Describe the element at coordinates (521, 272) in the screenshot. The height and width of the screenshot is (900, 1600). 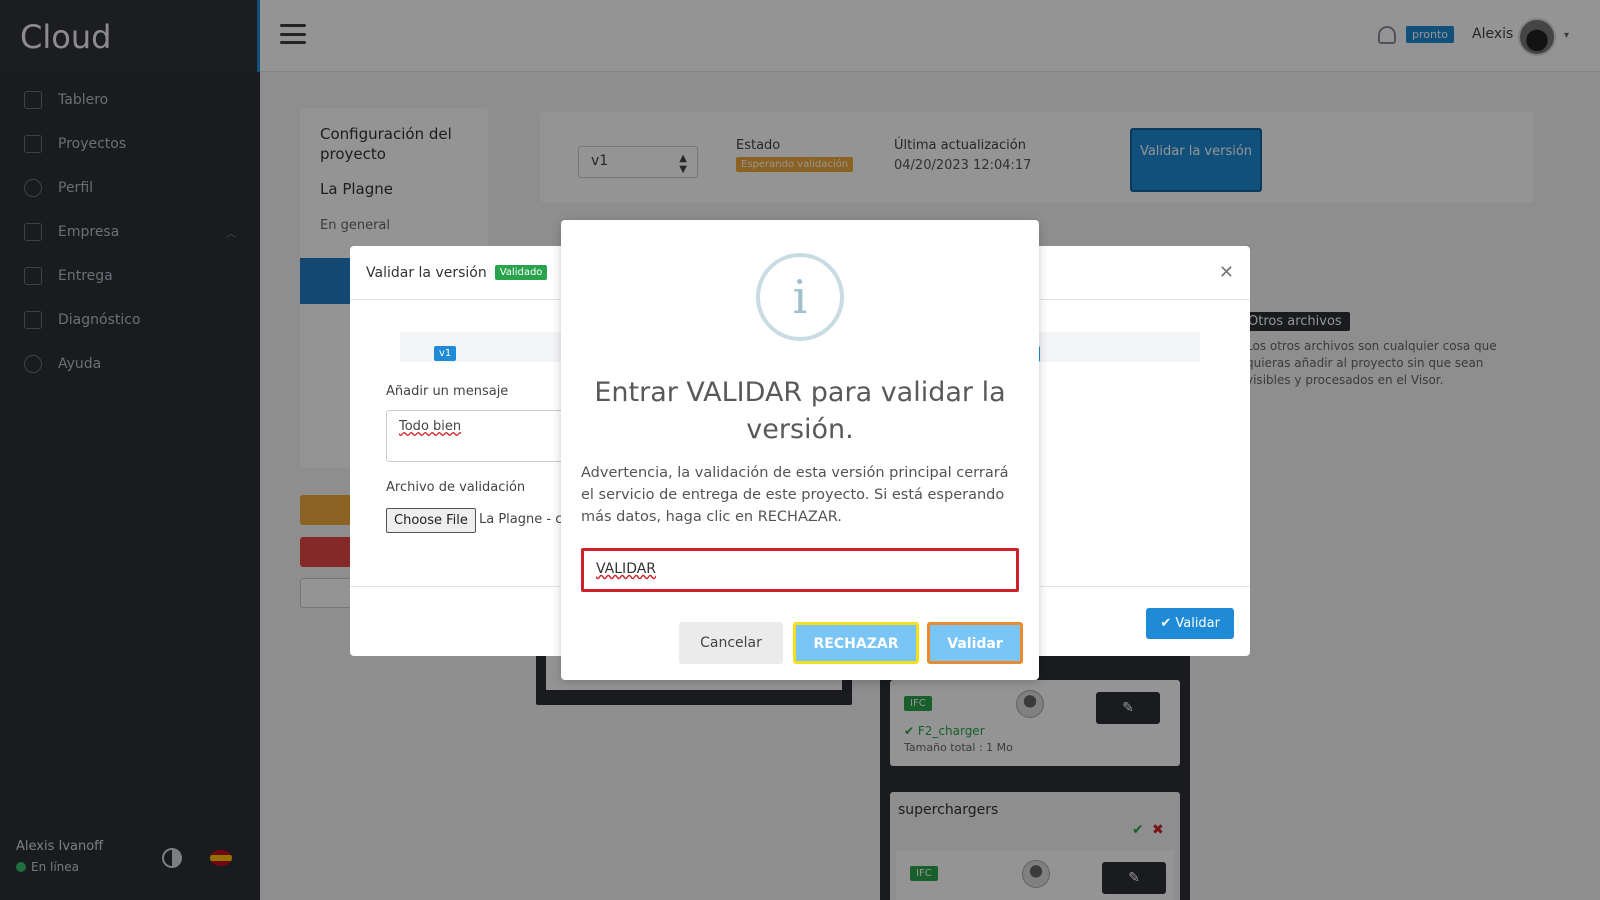
I see `validated-badge: Validado` at that location.